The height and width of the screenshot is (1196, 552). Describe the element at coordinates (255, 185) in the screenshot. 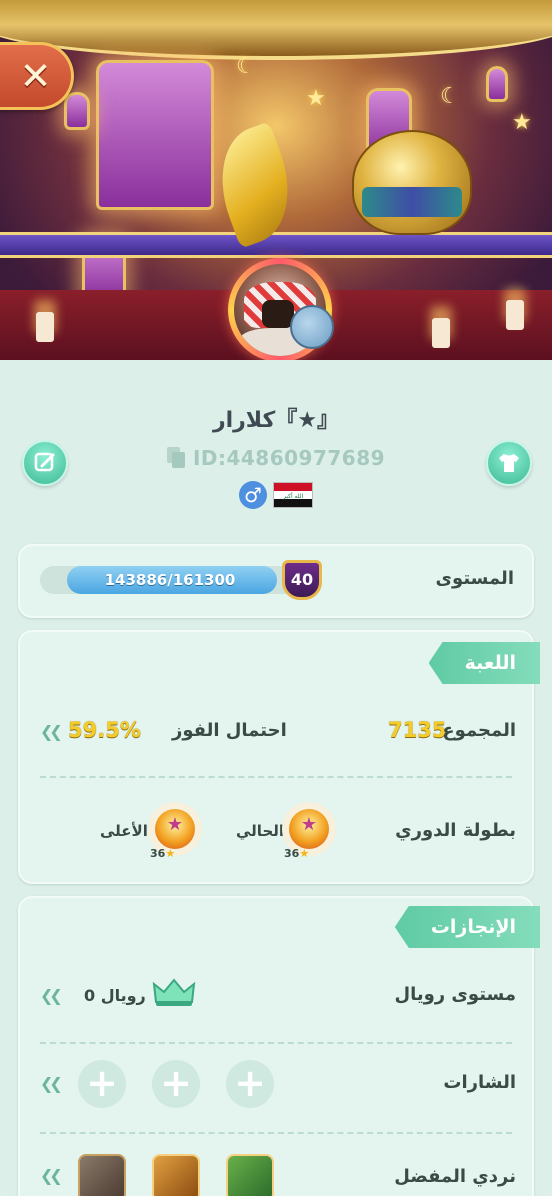

I see `feather-decoration` at that location.